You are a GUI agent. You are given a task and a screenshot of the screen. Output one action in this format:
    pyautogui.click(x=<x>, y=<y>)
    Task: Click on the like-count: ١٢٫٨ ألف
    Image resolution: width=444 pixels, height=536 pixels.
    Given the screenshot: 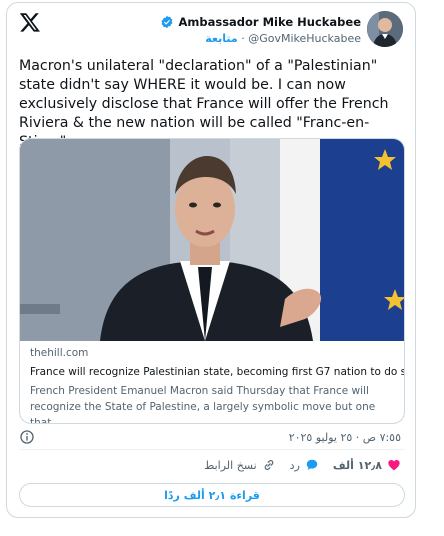 What is the action you would take?
    pyautogui.click(x=357, y=465)
    